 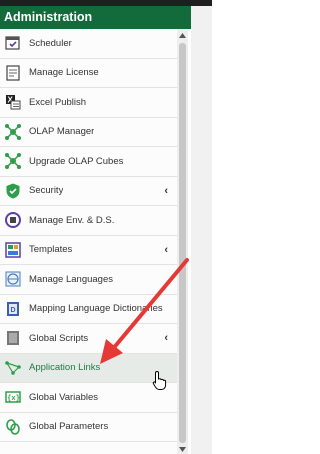 I want to click on sidebar-item-label: Scheduler, so click(x=50, y=43).